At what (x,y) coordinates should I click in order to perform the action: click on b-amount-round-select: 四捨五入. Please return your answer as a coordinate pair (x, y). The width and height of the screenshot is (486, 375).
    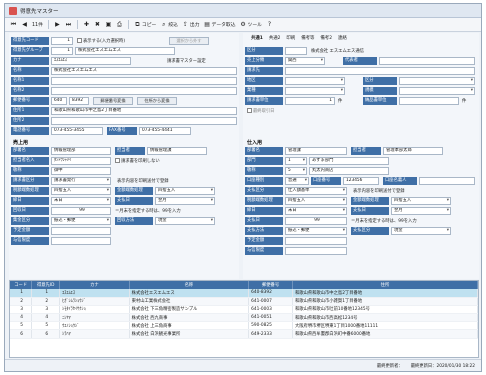
    Looking at the image, I should click on (421, 201).